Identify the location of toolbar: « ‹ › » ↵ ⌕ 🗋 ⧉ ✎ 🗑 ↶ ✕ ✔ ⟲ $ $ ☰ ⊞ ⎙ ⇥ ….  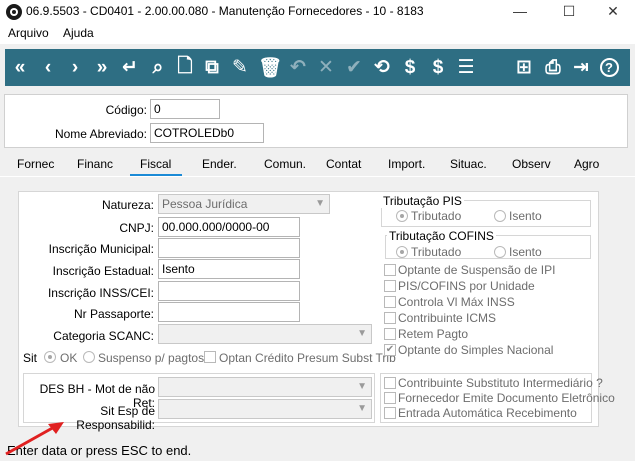
(317, 67).